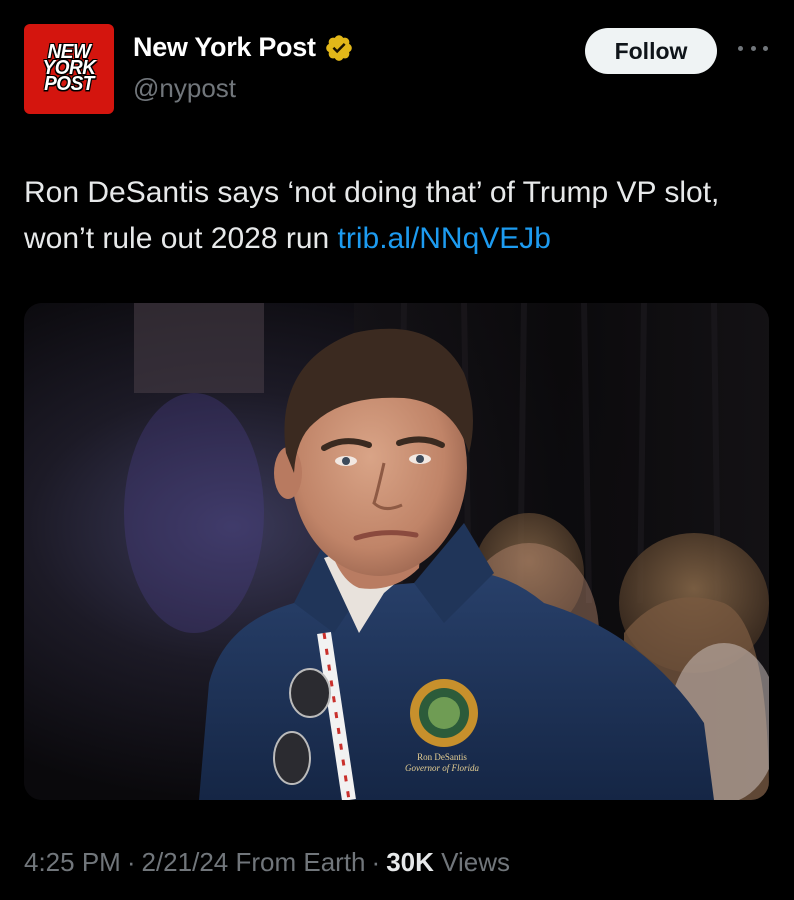 The width and height of the screenshot is (794, 900). What do you see at coordinates (410, 862) in the screenshot?
I see `views-count: 30K` at bounding box center [410, 862].